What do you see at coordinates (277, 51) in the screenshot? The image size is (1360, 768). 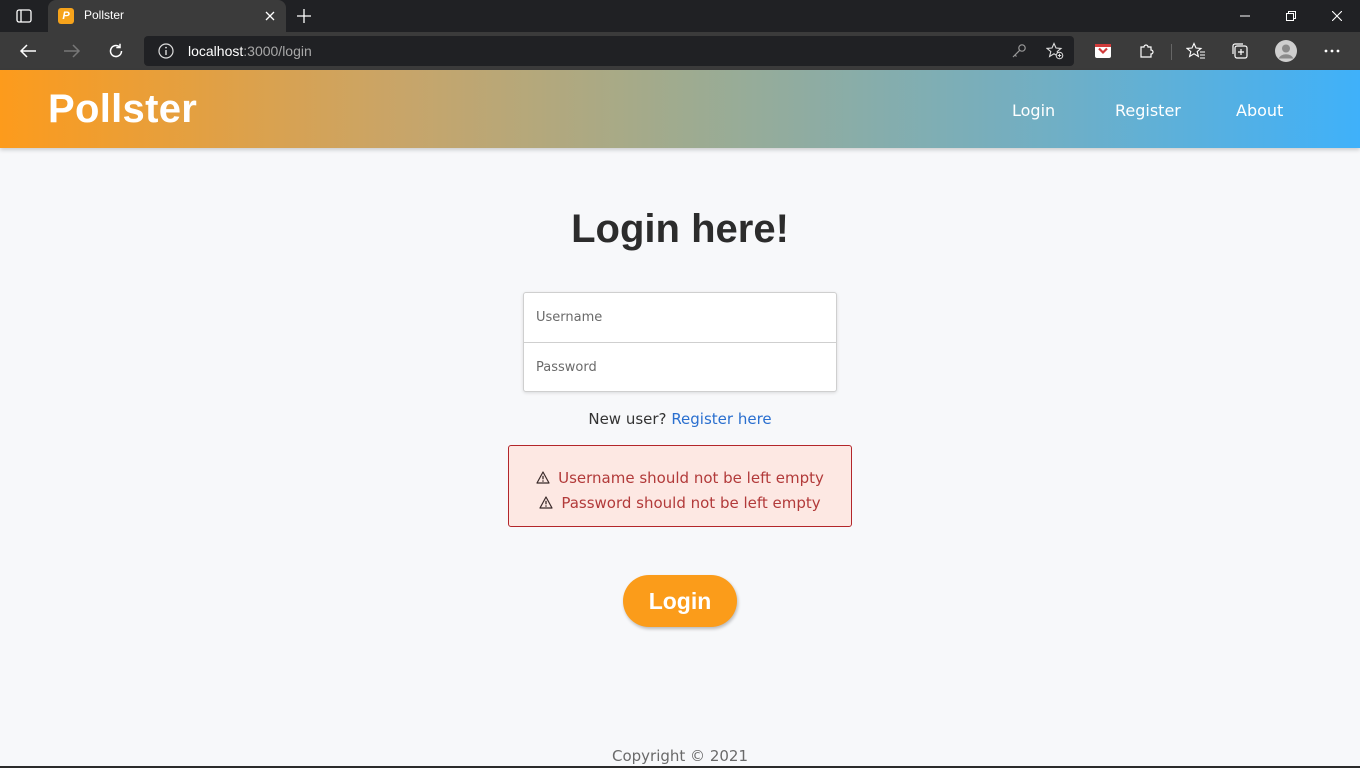 I see `url-path: :3000/login` at bounding box center [277, 51].